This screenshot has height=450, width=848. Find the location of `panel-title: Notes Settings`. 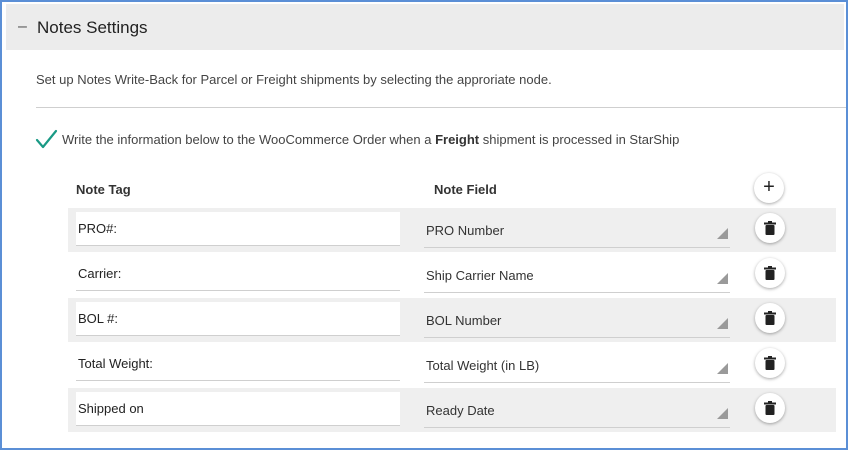

panel-title: Notes Settings is located at coordinates (92, 27).